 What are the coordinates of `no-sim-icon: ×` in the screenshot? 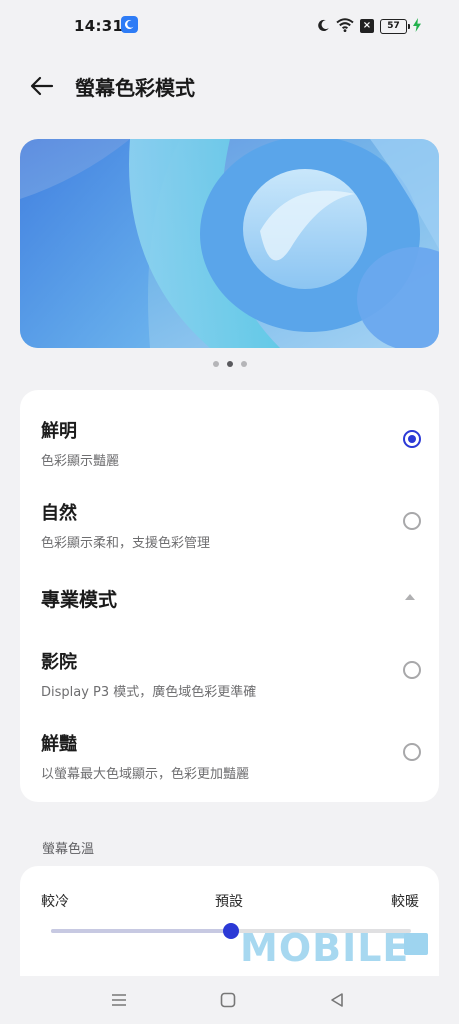 It's located at (367, 26).